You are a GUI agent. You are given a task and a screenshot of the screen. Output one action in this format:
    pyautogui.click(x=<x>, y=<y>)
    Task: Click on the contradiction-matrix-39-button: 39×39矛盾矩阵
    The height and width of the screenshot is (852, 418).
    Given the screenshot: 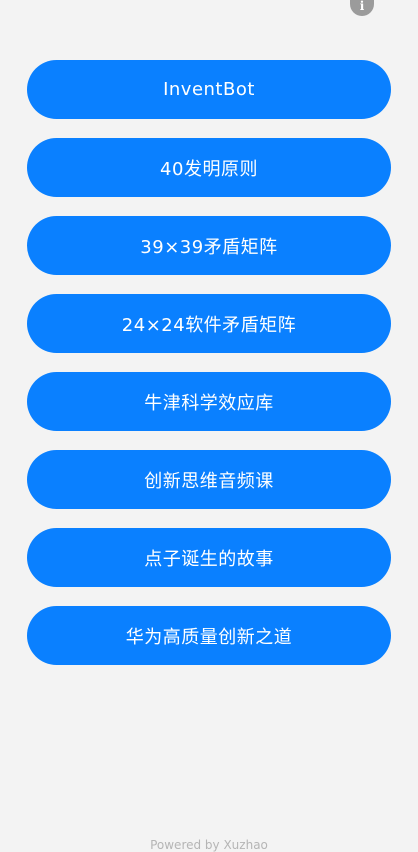 What is the action you would take?
    pyautogui.click(x=209, y=245)
    